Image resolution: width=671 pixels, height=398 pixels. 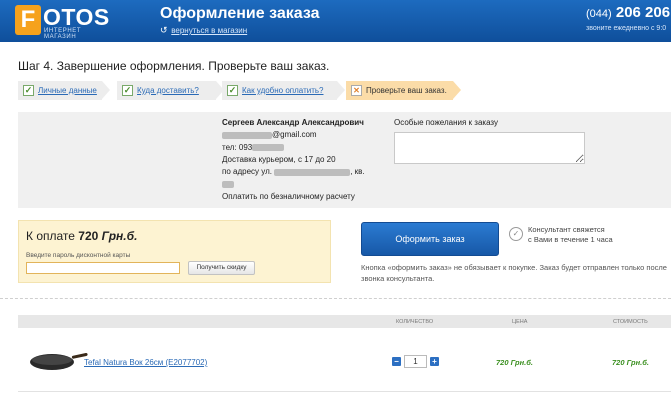 What do you see at coordinates (67, 90) in the screenshot?
I see `step-label: Личные данные` at bounding box center [67, 90].